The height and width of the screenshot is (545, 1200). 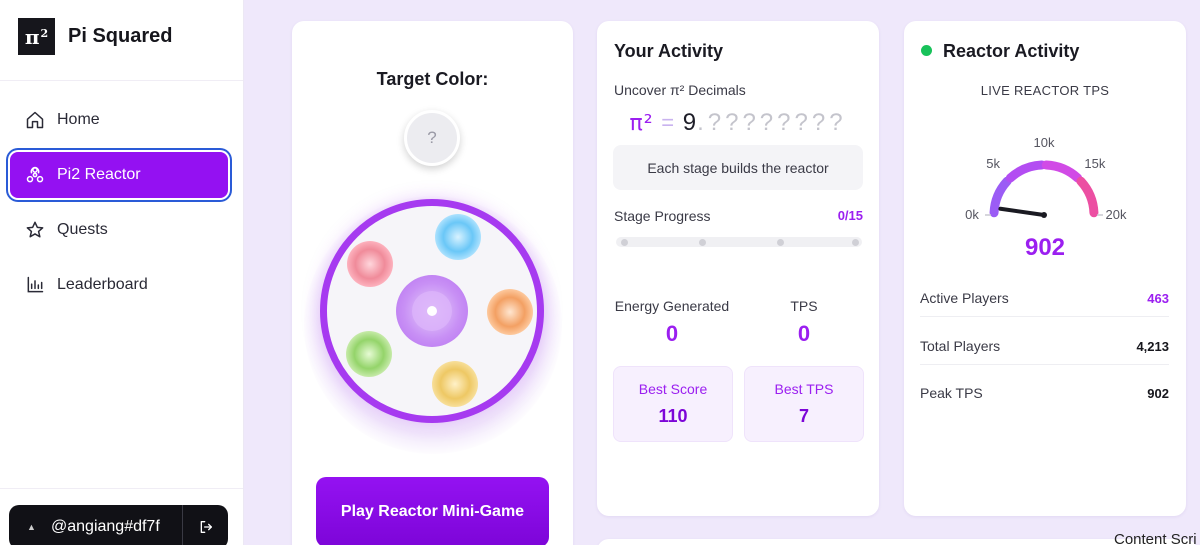 I want to click on equals-sign: =, so click(x=668, y=122).